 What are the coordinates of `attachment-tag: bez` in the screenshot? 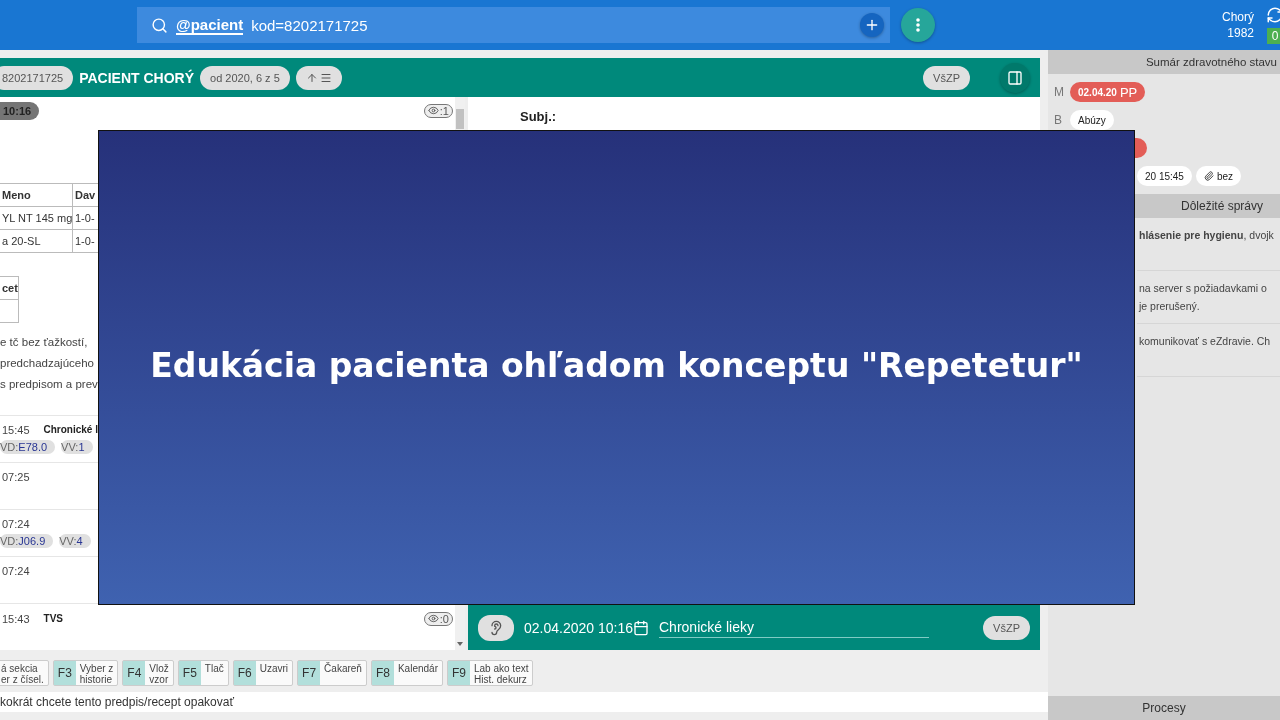 It's located at (1218, 176).